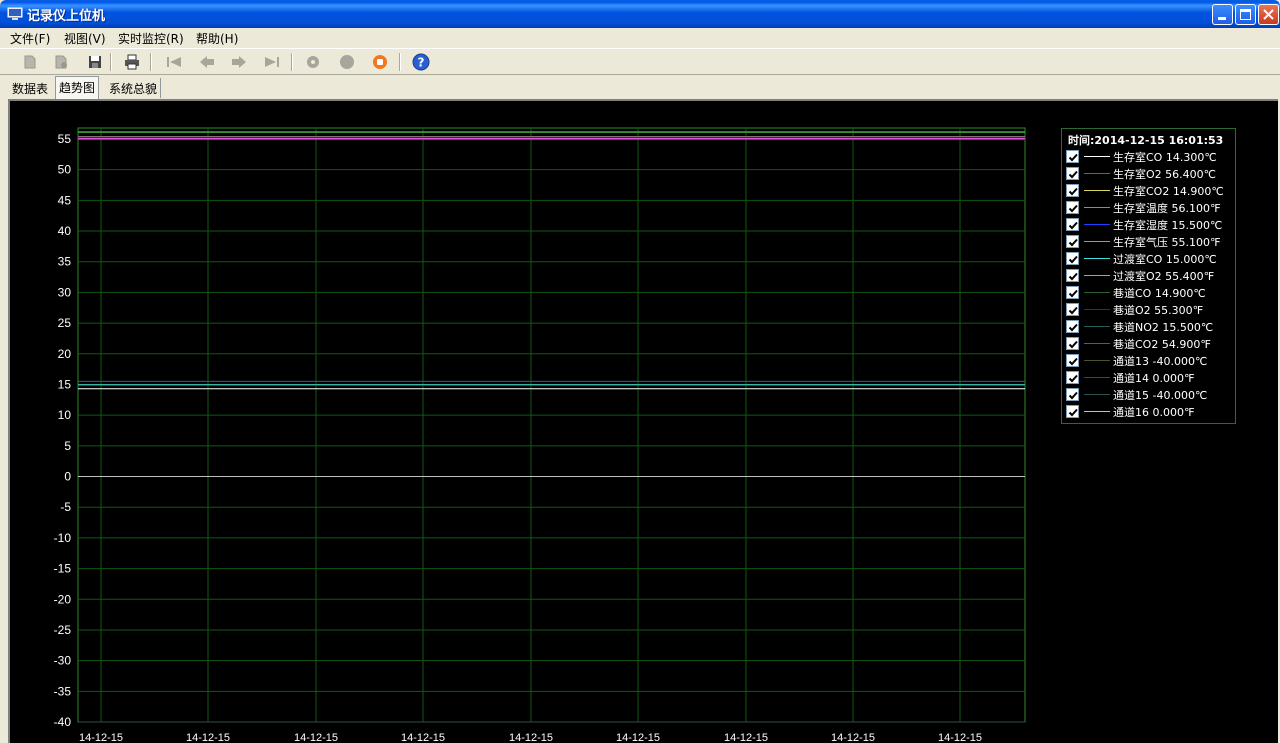  What do you see at coordinates (65, 323) in the screenshot?
I see `y-tick-label: 25` at bounding box center [65, 323].